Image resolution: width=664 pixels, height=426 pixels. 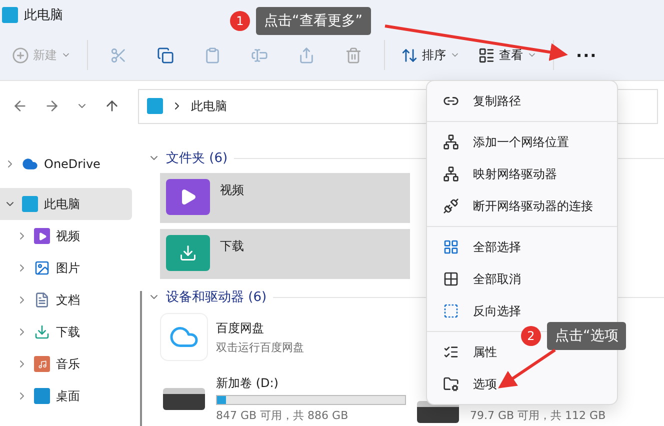 What do you see at coordinates (43, 15) in the screenshot?
I see `window-title: 此电脑` at bounding box center [43, 15].